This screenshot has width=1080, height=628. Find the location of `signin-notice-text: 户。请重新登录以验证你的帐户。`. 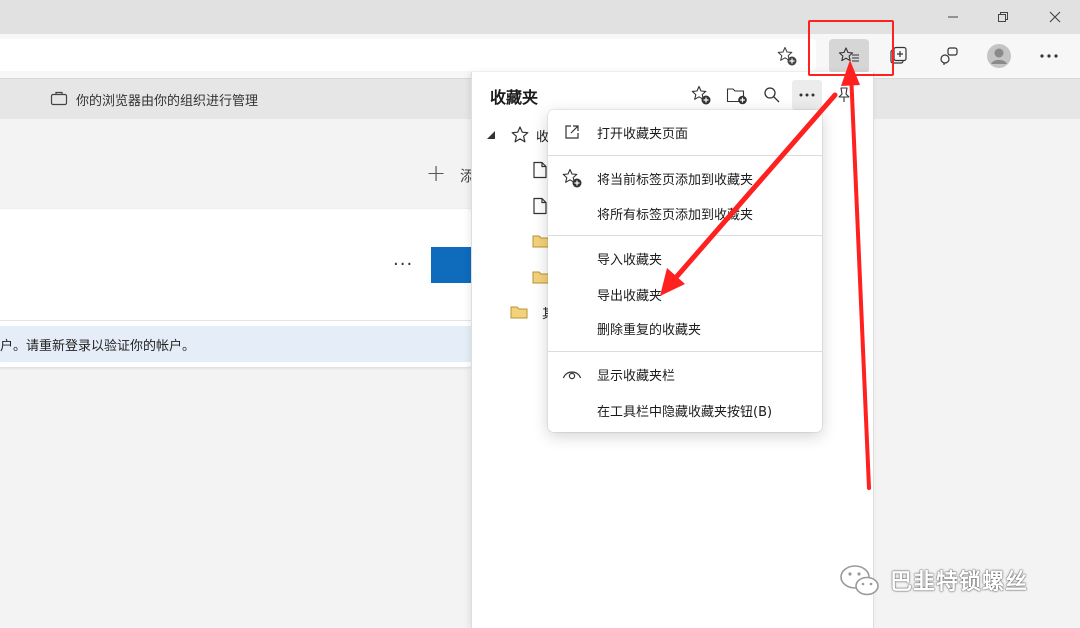

signin-notice-text: 户。请重新登录以验证你的帐户。 is located at coordinates (98, 346).